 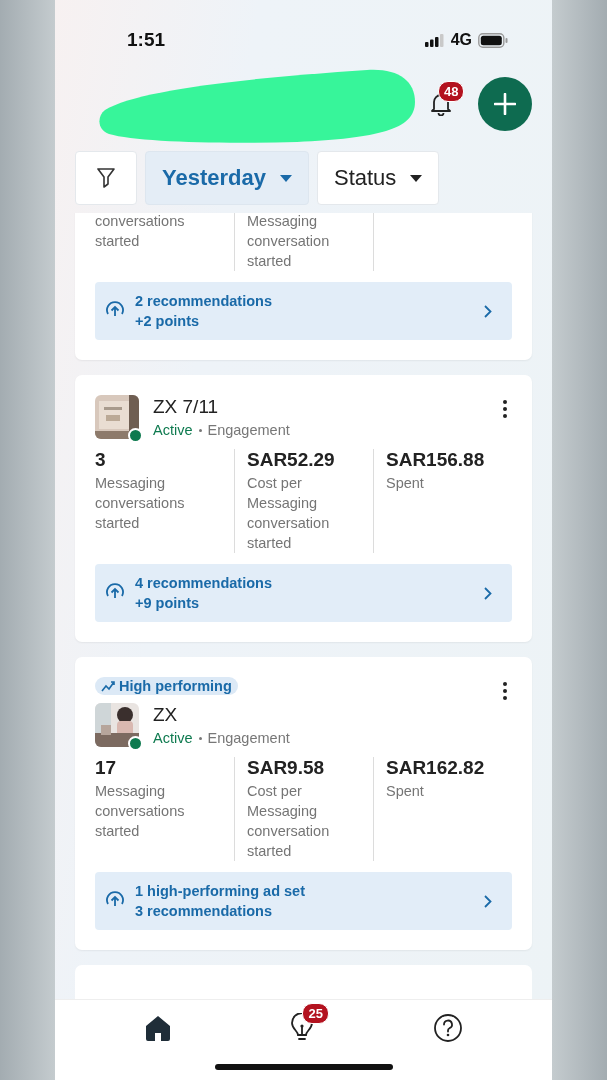 What do you see at coordinates (436, 460) in the screenshot?
I see `metric-value: SAR156.88` at bounding box center [436, 460].